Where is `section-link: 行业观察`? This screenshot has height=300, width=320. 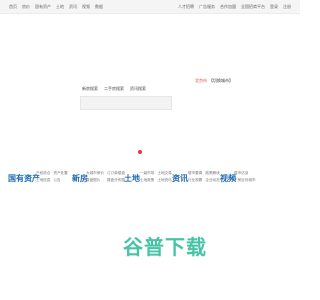 section-link: 行业观察 is located at coordinates (195, 180).